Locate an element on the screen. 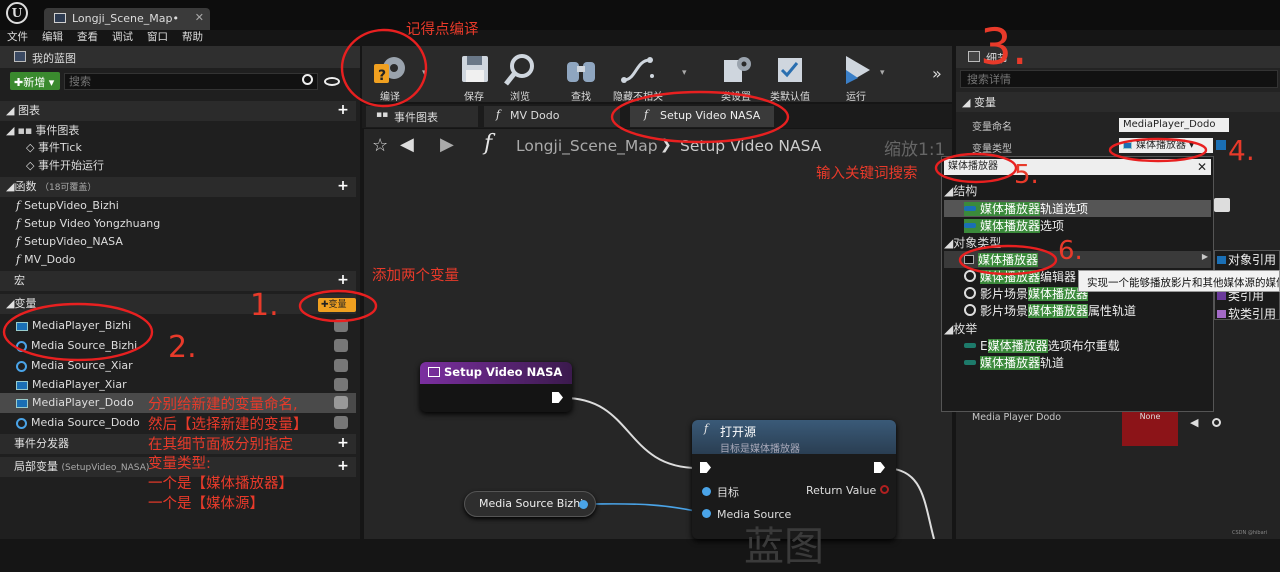  corner-credit: CSDN @hibari is located at coordinates (1250, 533).